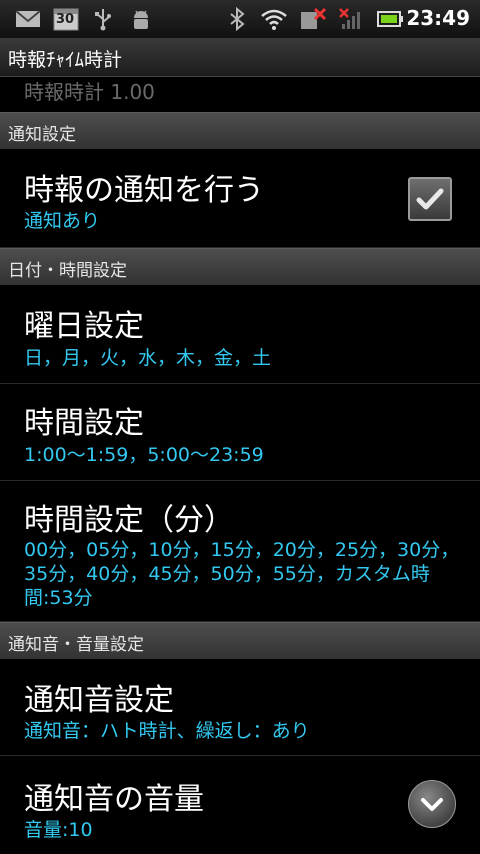 Image resolution: width=480 pixels, height=854 pixels. I want to click on section-header-notification: 通知設定, so click(240, 130).